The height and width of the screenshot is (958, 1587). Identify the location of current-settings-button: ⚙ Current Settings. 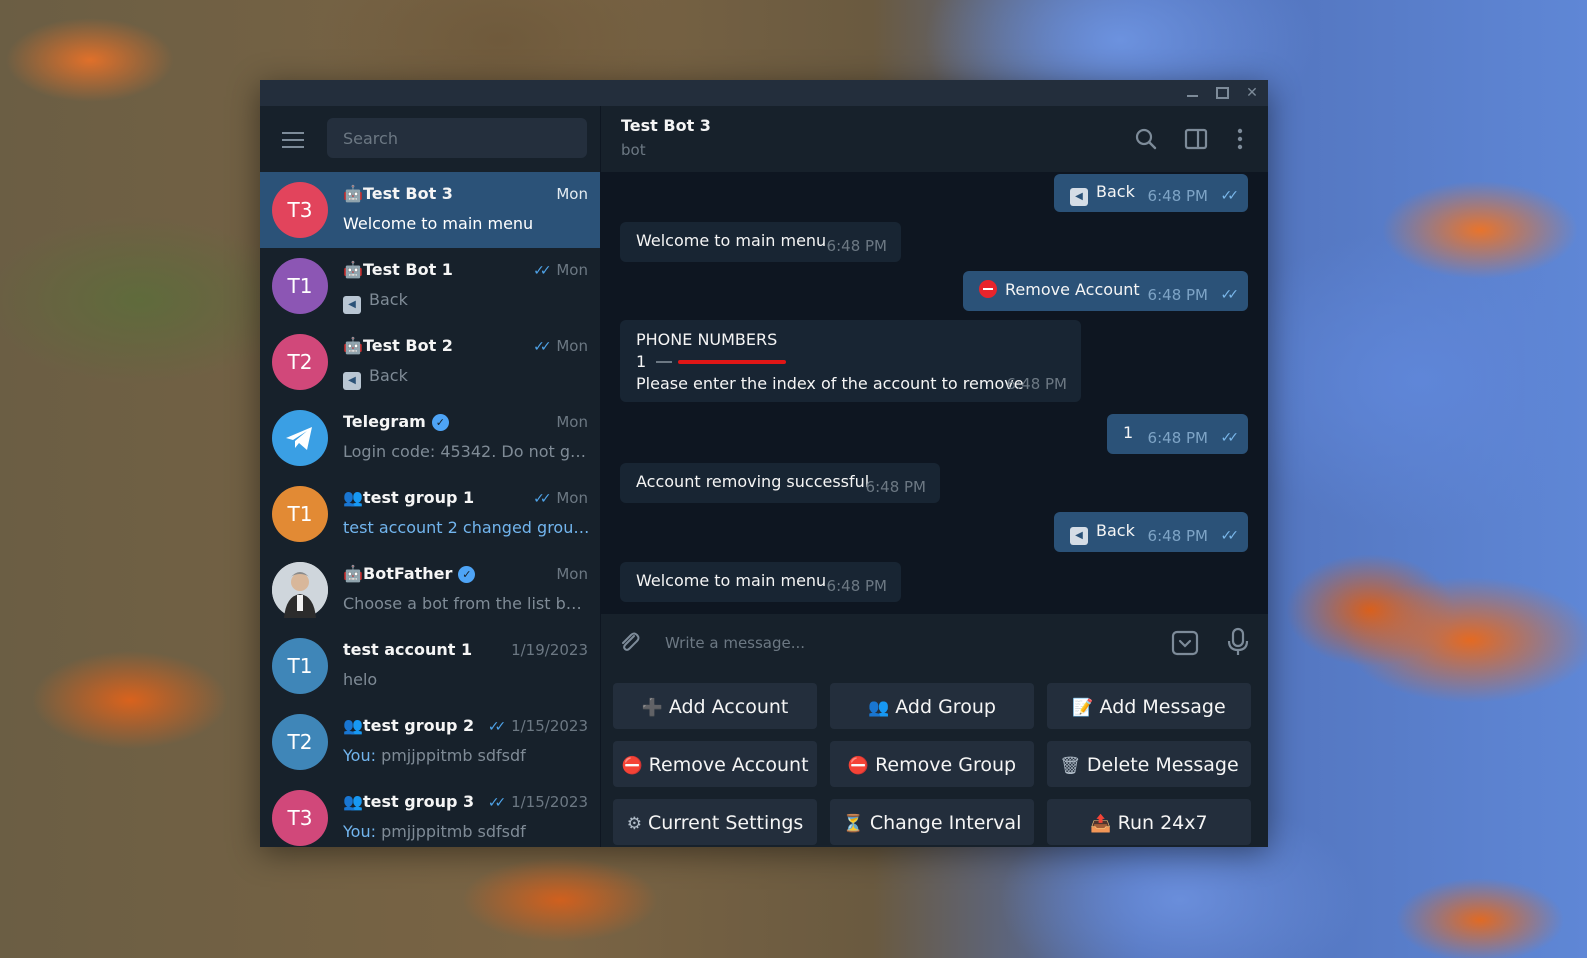
(715, 822).